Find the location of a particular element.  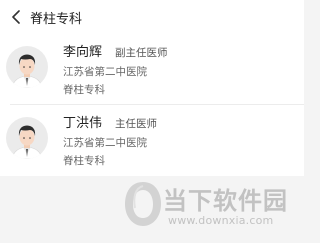

chevron-left-icon is located at coordinates (16, 17).